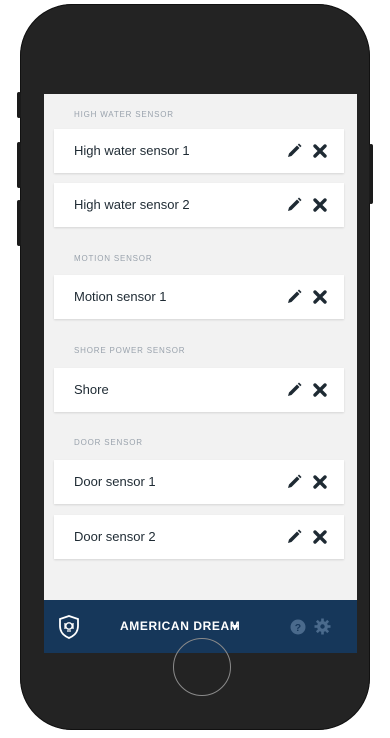 This screenshot has height=738, width=390. What do you see at coordinates (199, 482) in the screenshot?
I see `list-item-door-sensor-1: Door sensor 1` at bounding box center [199, 482].